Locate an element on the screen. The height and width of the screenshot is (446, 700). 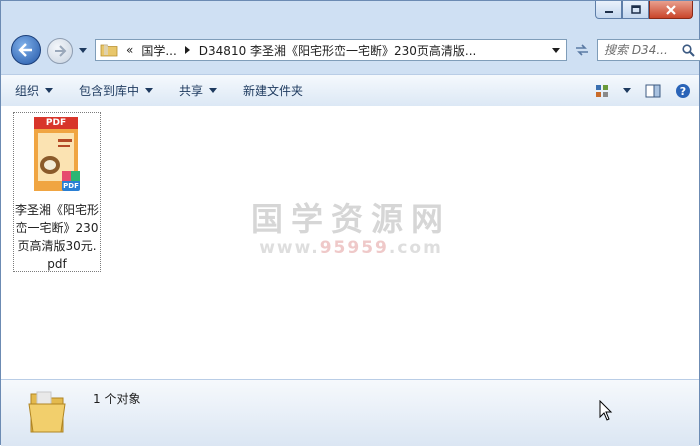
status-text: 1 个对象 is located at coordinates (117, 399).